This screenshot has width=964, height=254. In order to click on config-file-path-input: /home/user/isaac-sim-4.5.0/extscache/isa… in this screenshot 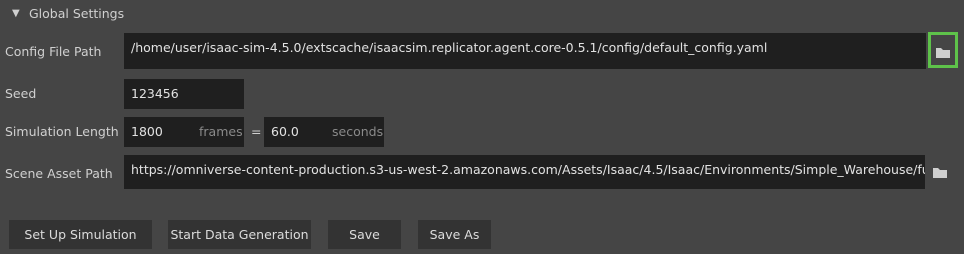, I will do `click(525, 51)`.